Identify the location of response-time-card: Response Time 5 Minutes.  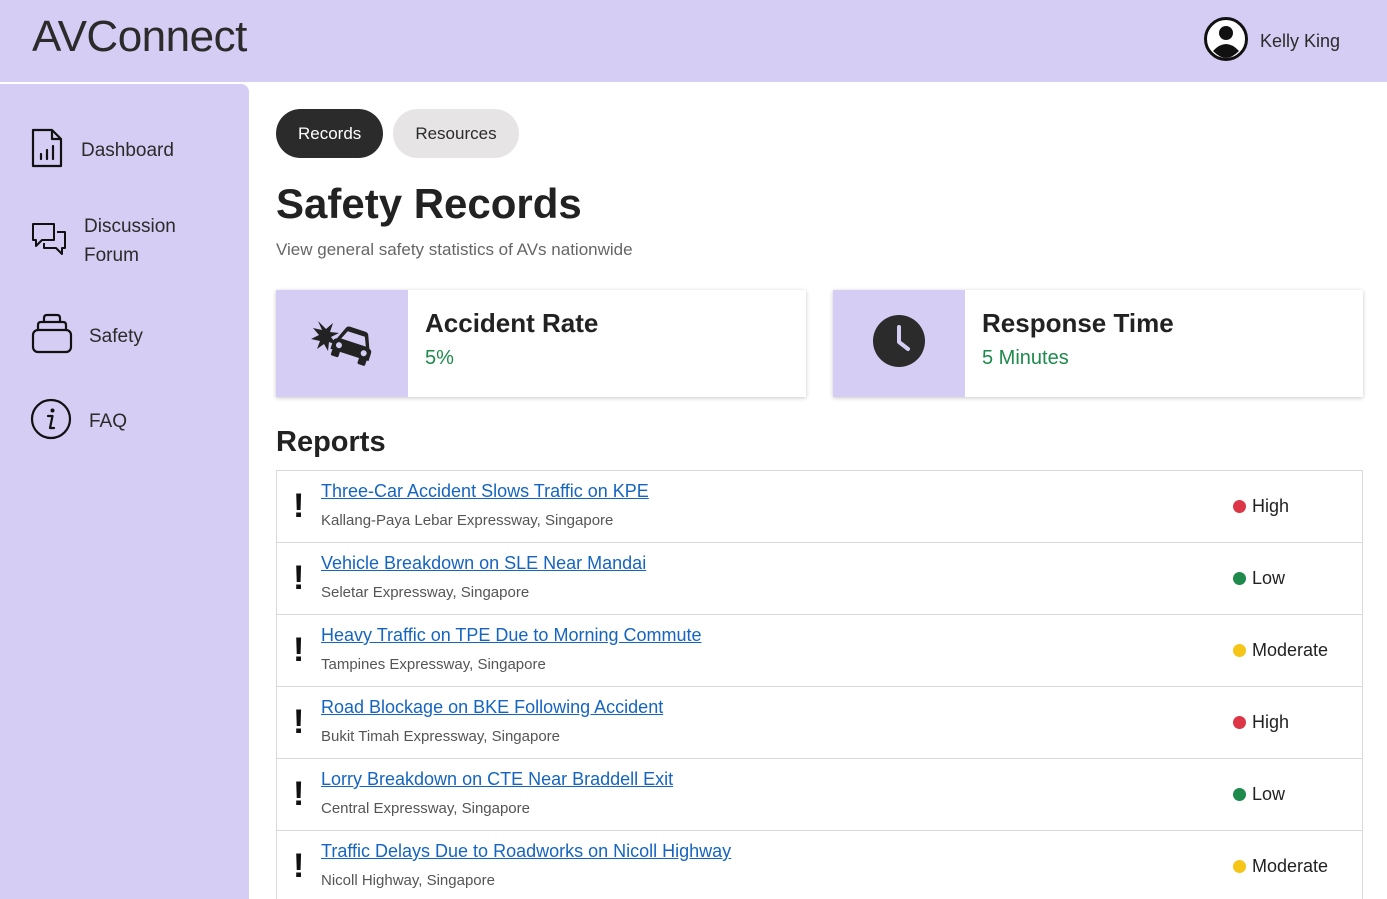
(1098, 343).